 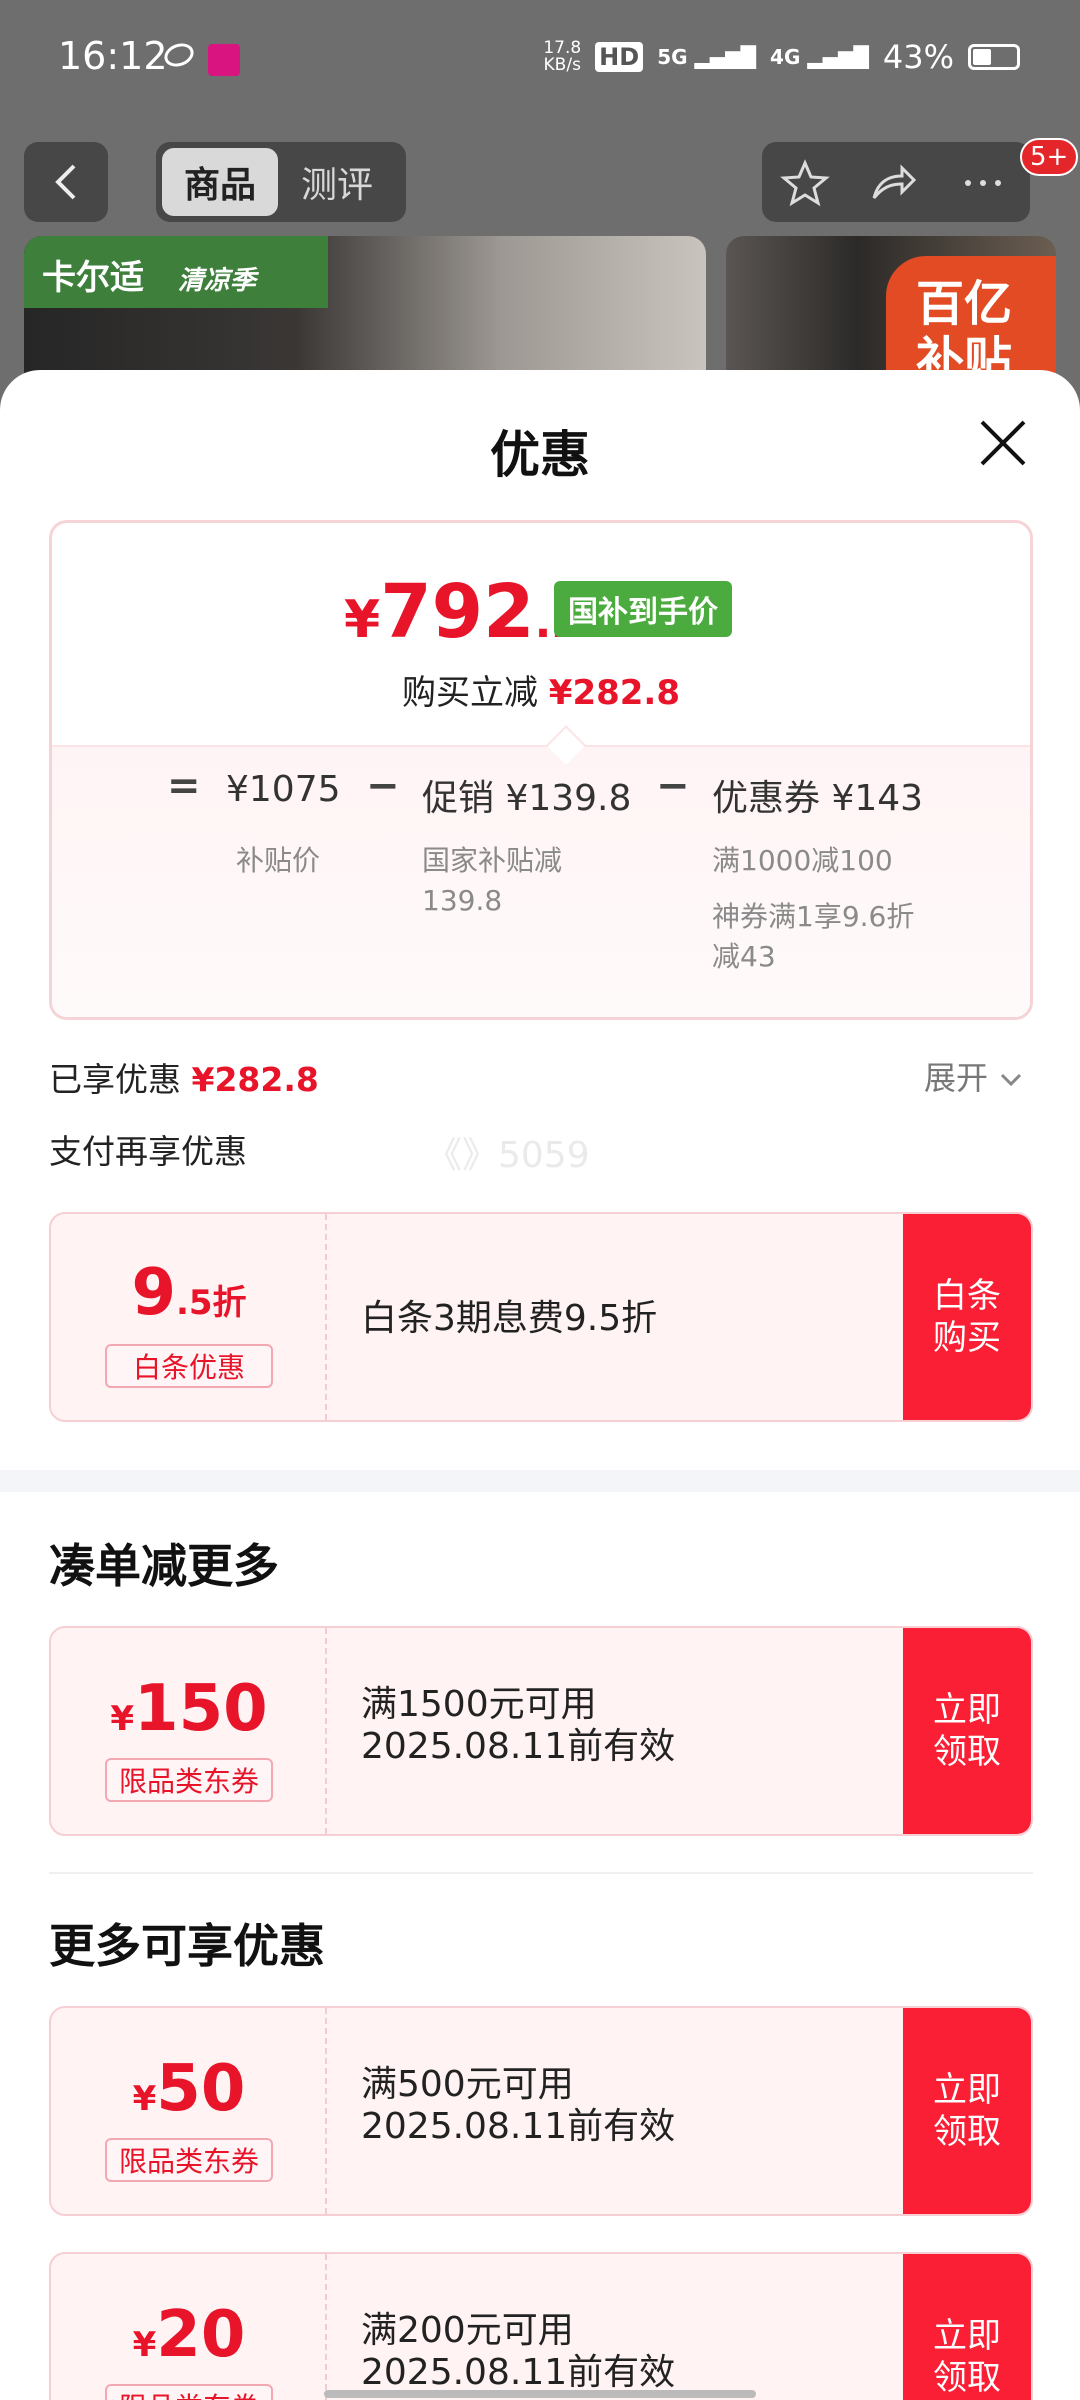 What do you see at coordinates (383, 786) in the screenshot?
I see `minus-sign-1: −` at bounding box center [383, 786].